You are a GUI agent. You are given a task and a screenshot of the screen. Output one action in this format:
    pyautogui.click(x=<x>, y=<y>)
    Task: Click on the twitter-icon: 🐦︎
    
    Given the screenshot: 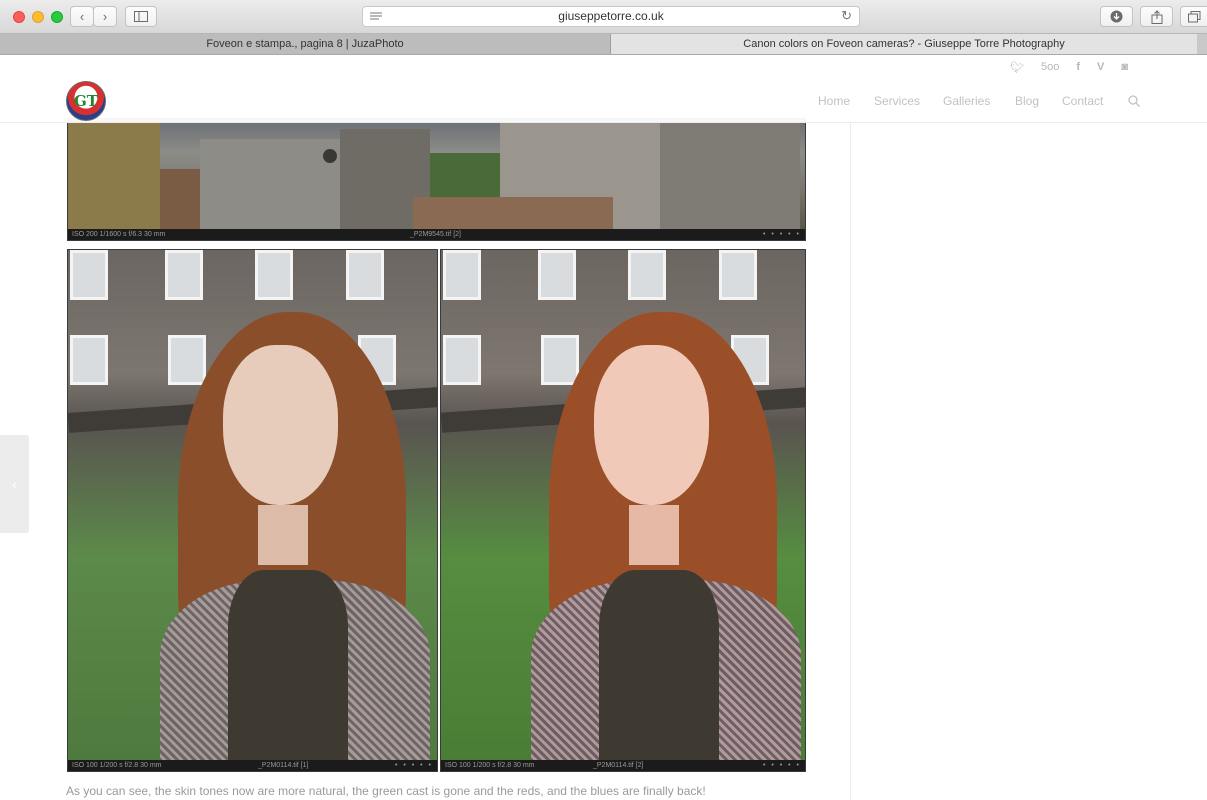 What is the action you would take?
    pyautogui.click(x=1017, y=69)
    